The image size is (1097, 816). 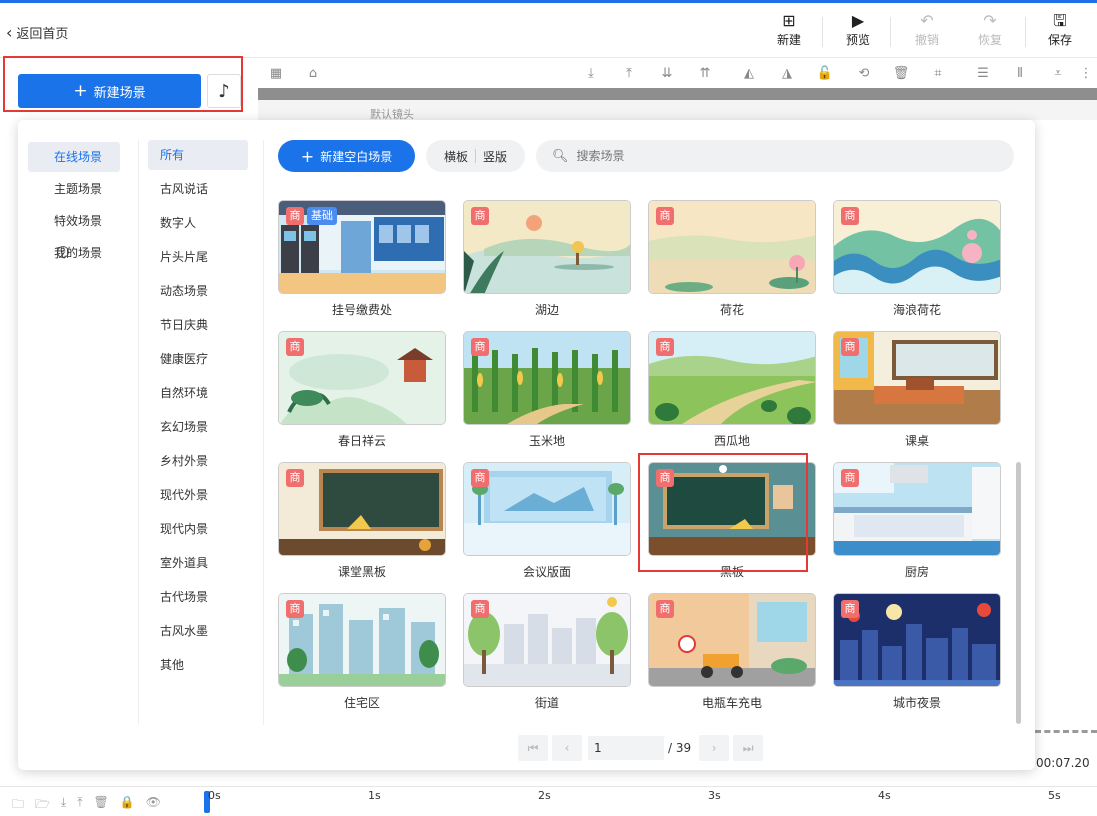 I want to click on scene-card: 商厨房, so click(x=917, y=521).